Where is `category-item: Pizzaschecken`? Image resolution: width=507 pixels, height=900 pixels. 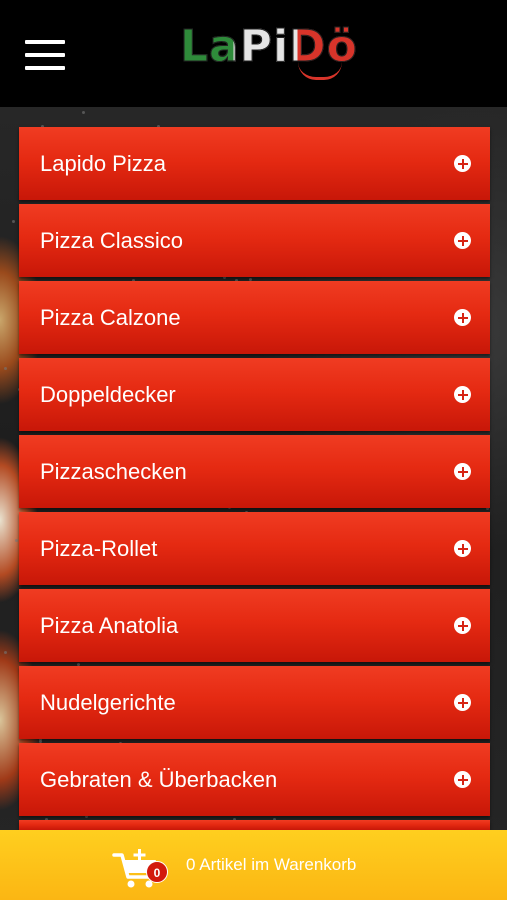
category-item: Pizzaschecken is located at coordinates (254, 471).